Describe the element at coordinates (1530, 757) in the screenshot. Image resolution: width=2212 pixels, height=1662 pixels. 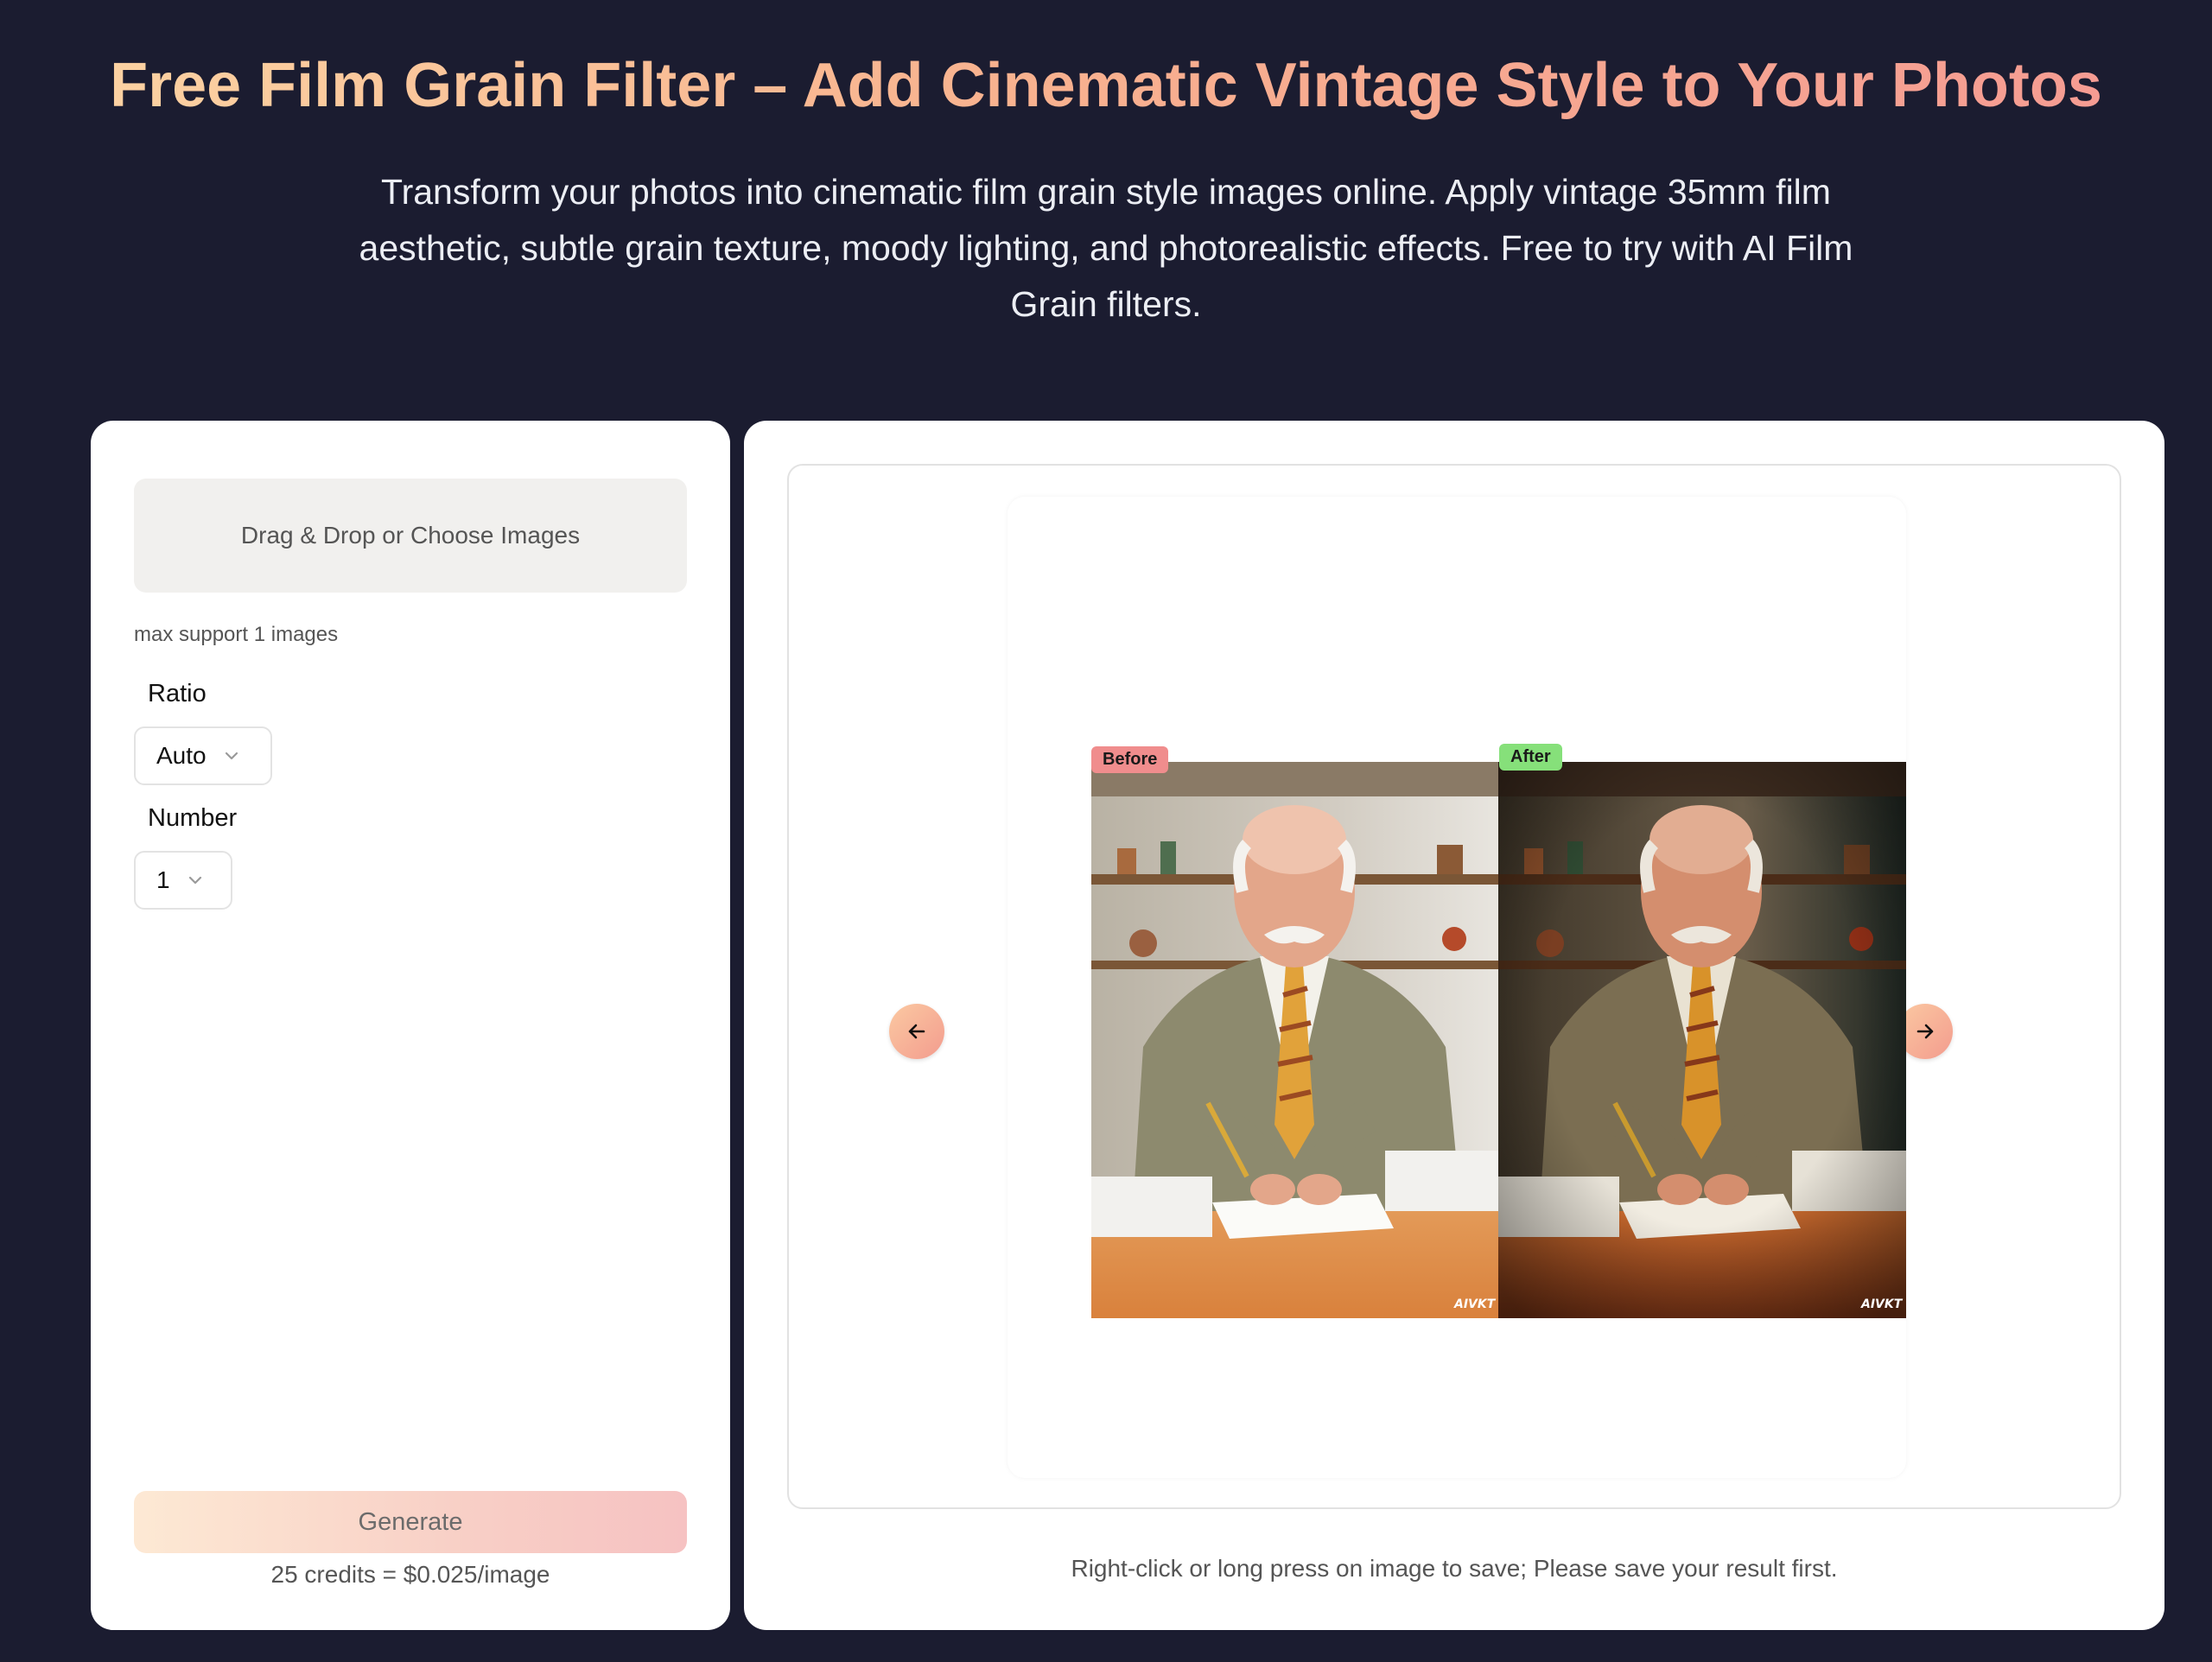
I see `after-badge: After` at that location.